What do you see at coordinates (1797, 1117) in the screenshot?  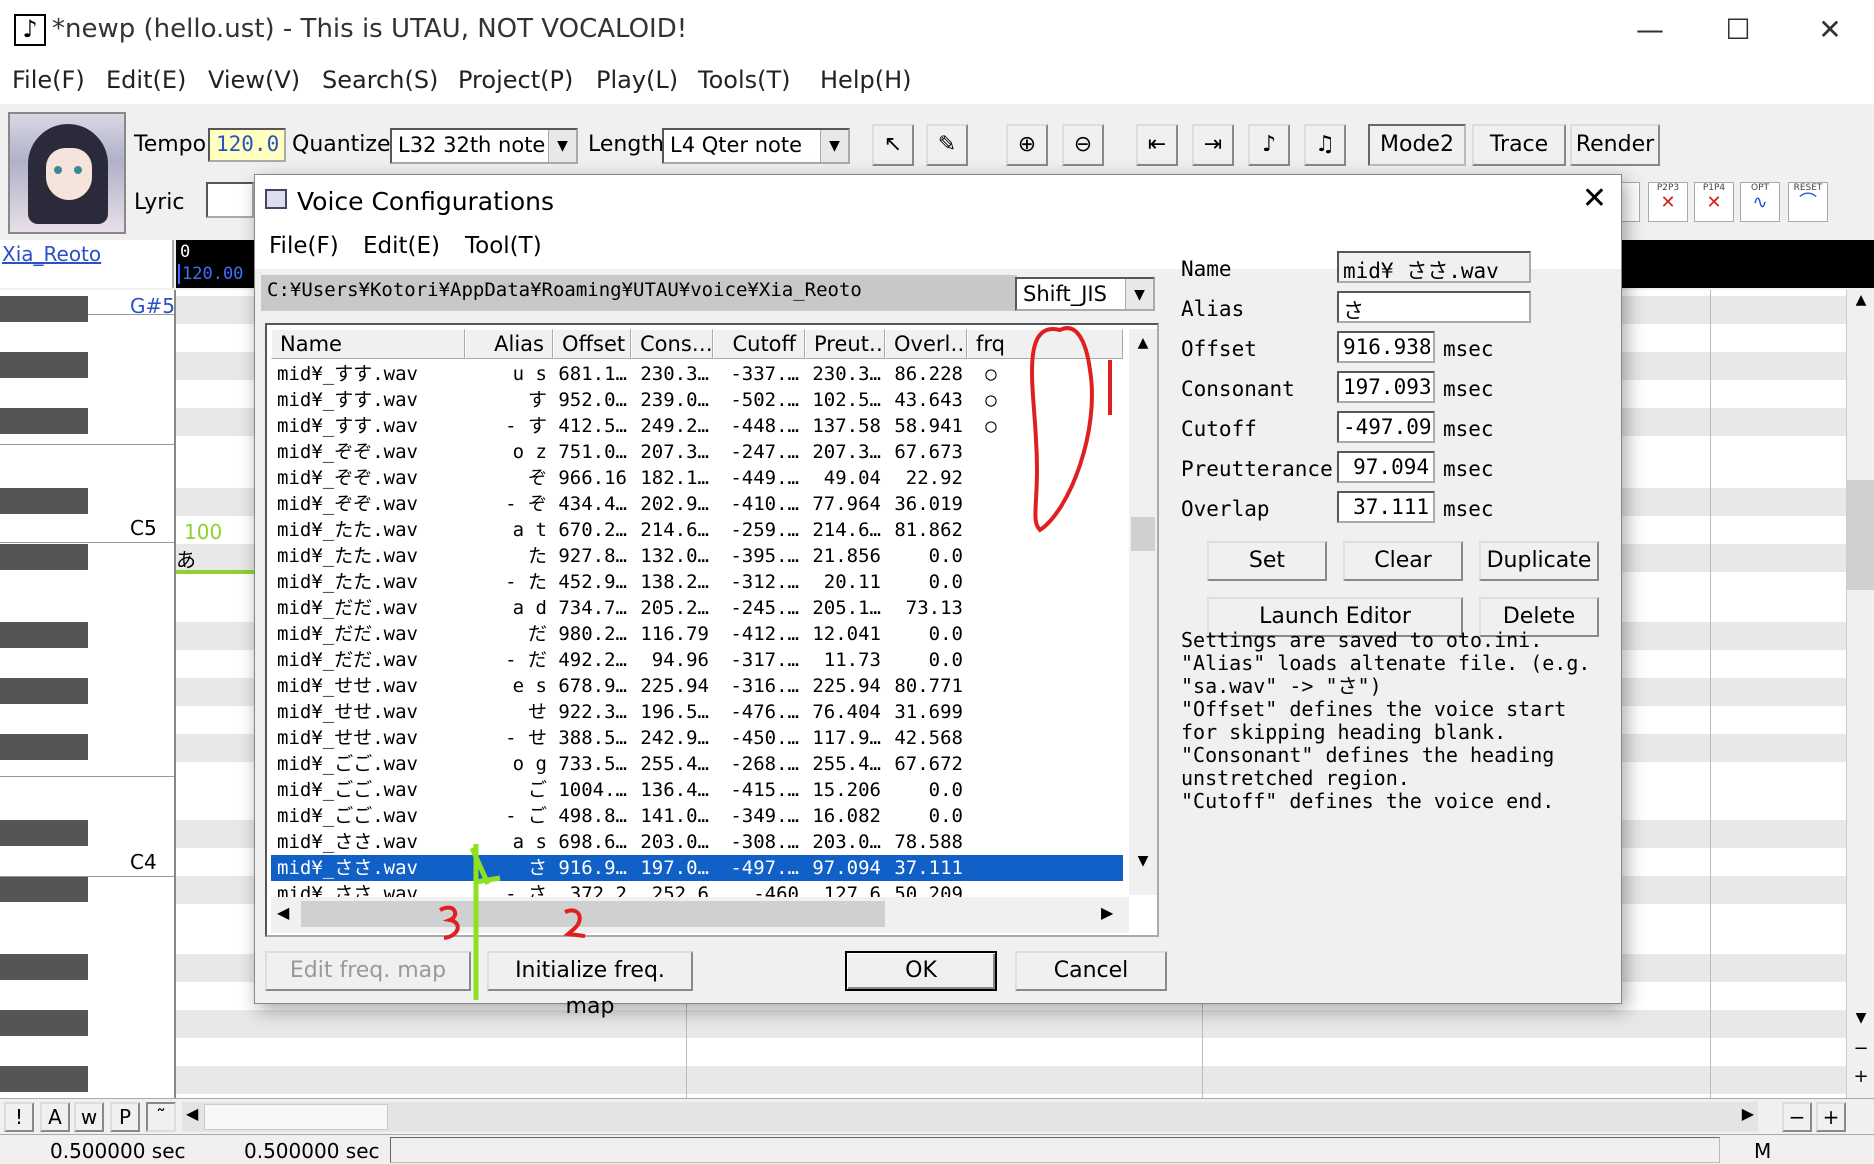 I see `zoom-h-minus-icon: −` at bounding box center [1797, 1117].